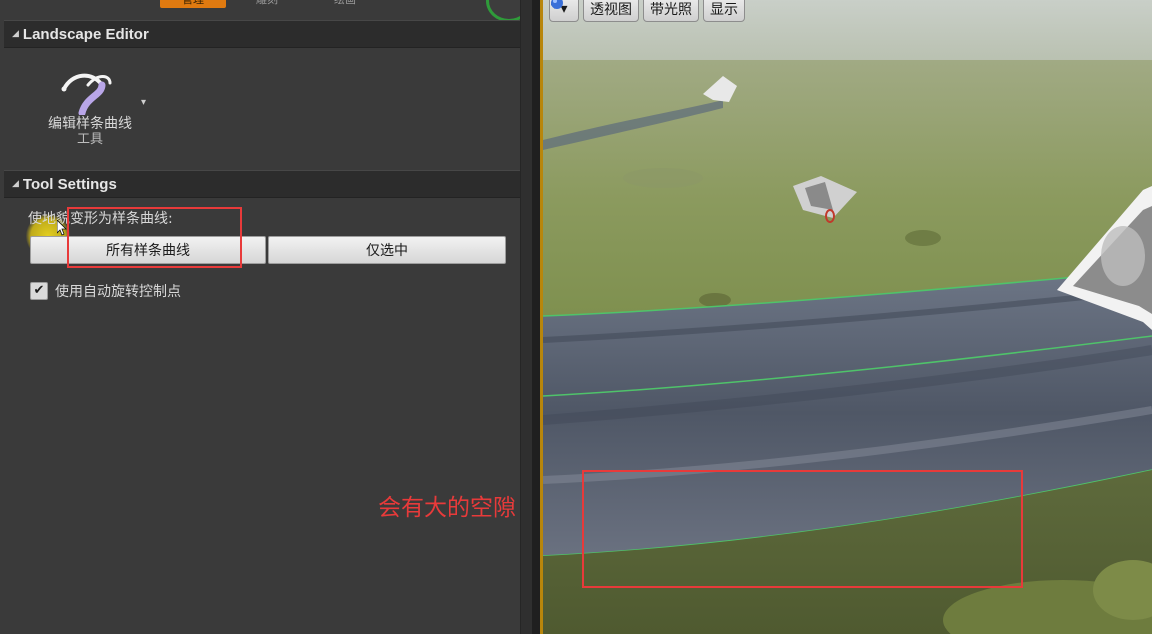 The width and height of the screenshot is (1152, 634). I want to click on selected-only-button: 仅选中, so click(387, 250).